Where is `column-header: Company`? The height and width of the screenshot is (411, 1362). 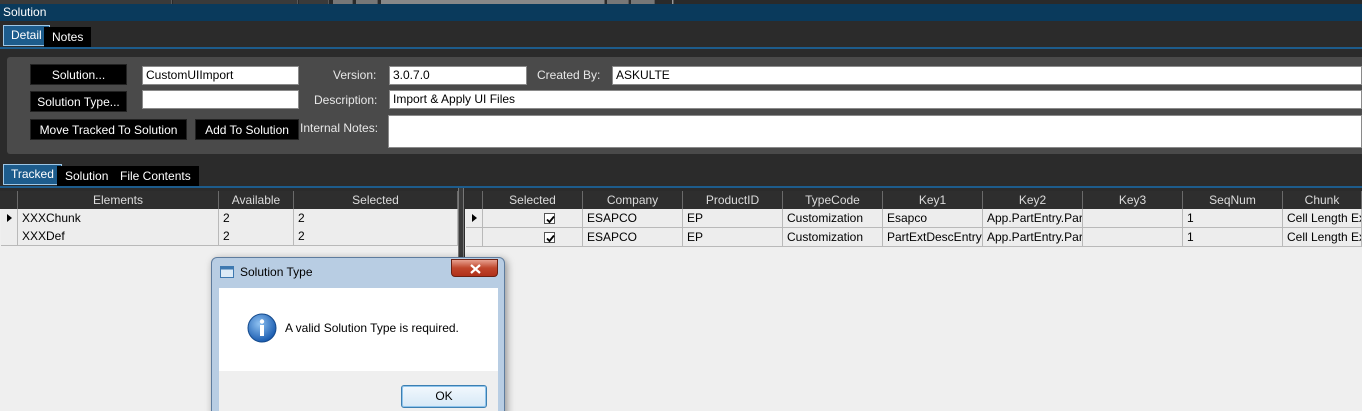 column-header: Company is located at coordinates (633, 200).